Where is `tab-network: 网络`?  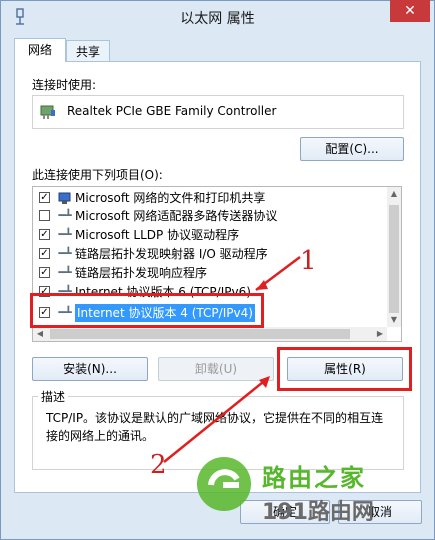 tab-network: 网络 is located at coordinates (40, 50).